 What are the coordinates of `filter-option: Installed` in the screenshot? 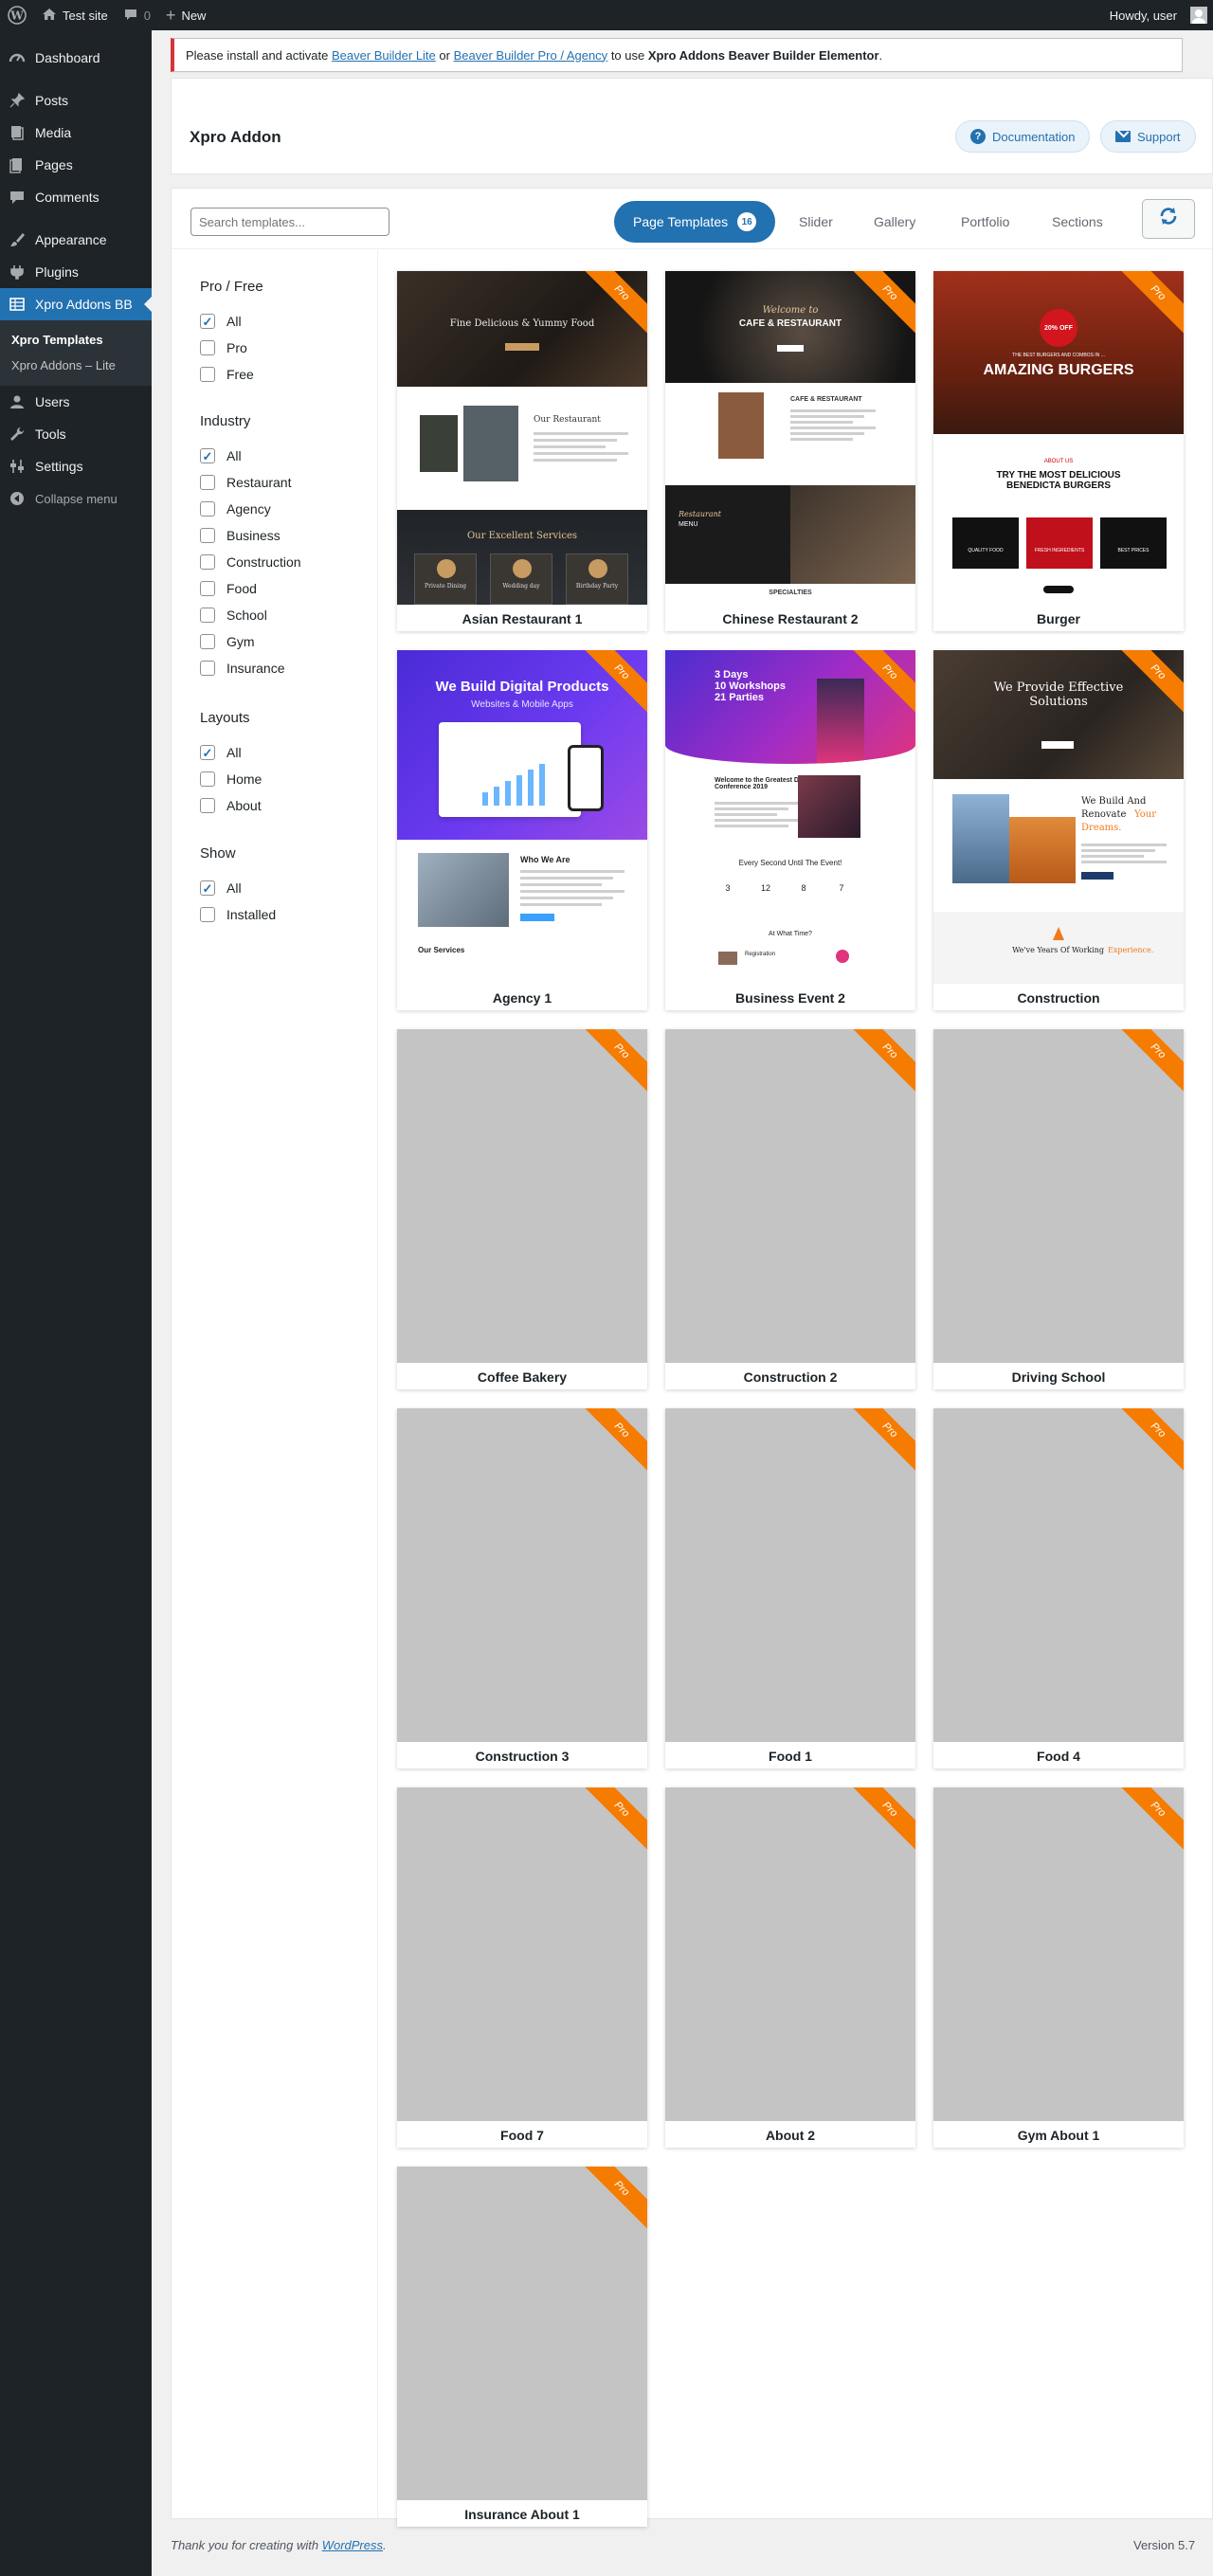 It's located at (285, 914).